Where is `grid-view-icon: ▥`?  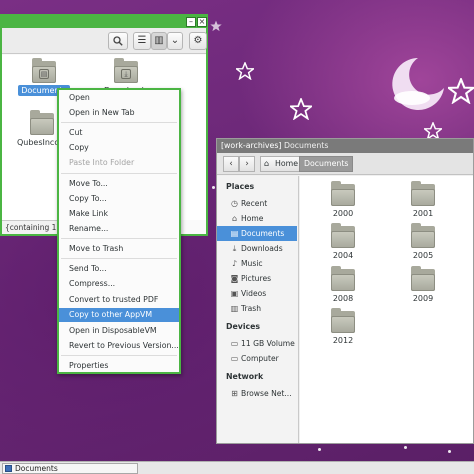 grid-view-icon: ▥ is located at coordinates (159, 40).